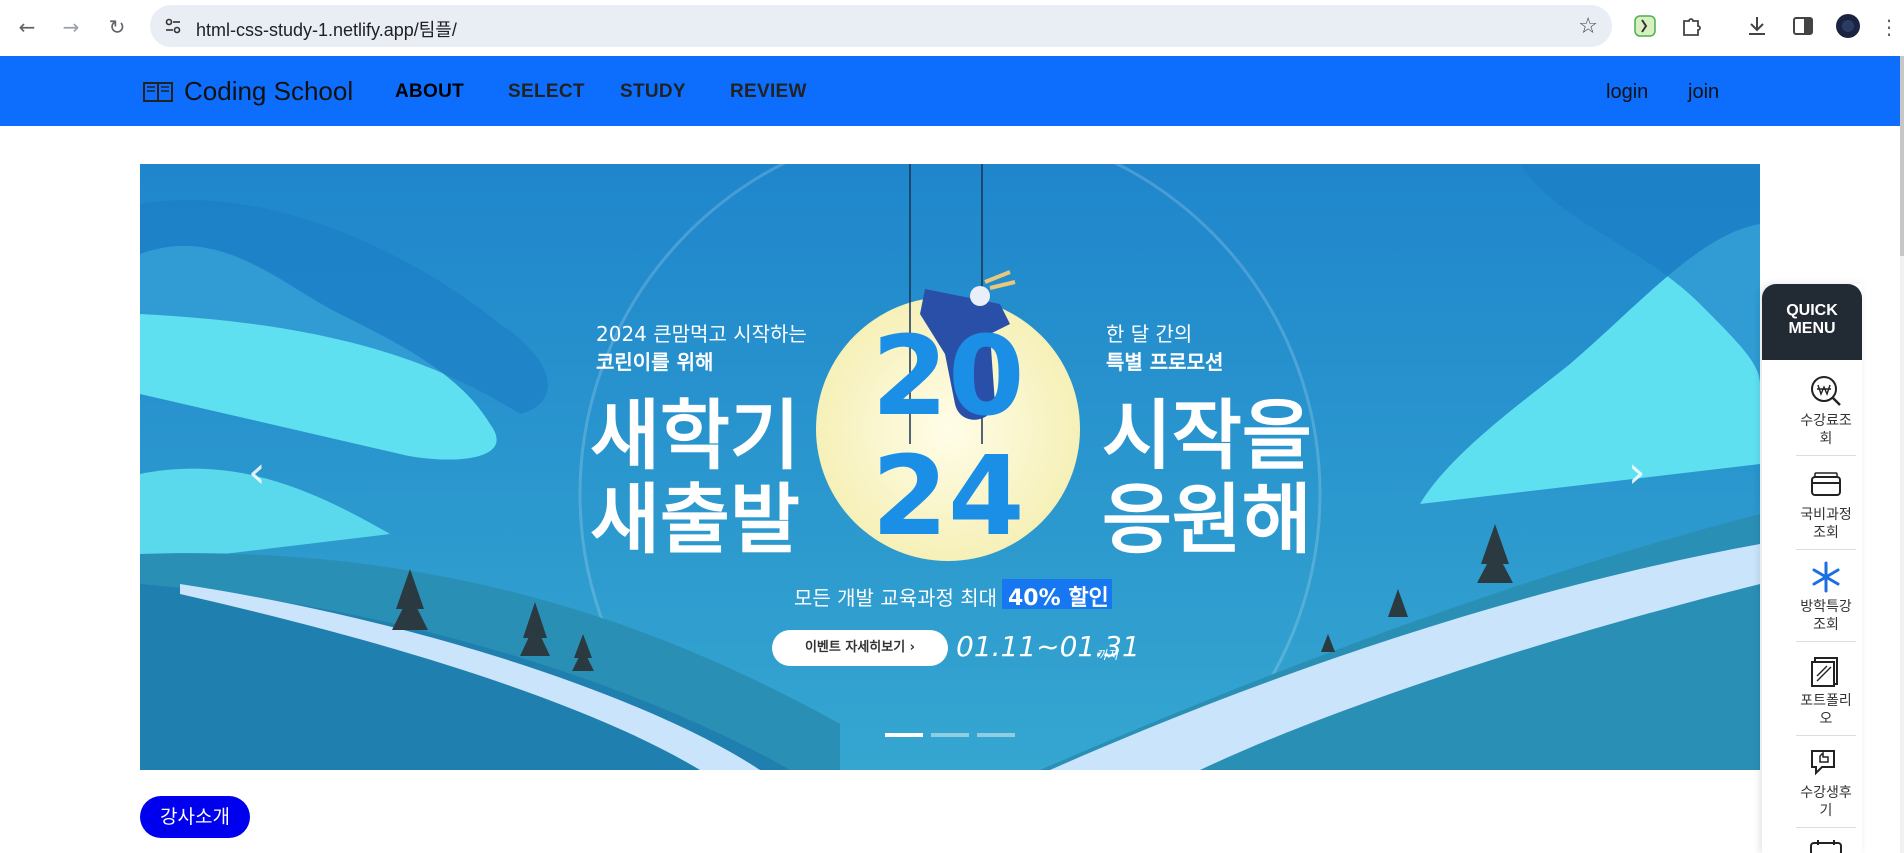 Image resolution: width=1904 pixels, height=853 pixels. I want to click on banner-left-big-2: 새출발, so click(695, 519).